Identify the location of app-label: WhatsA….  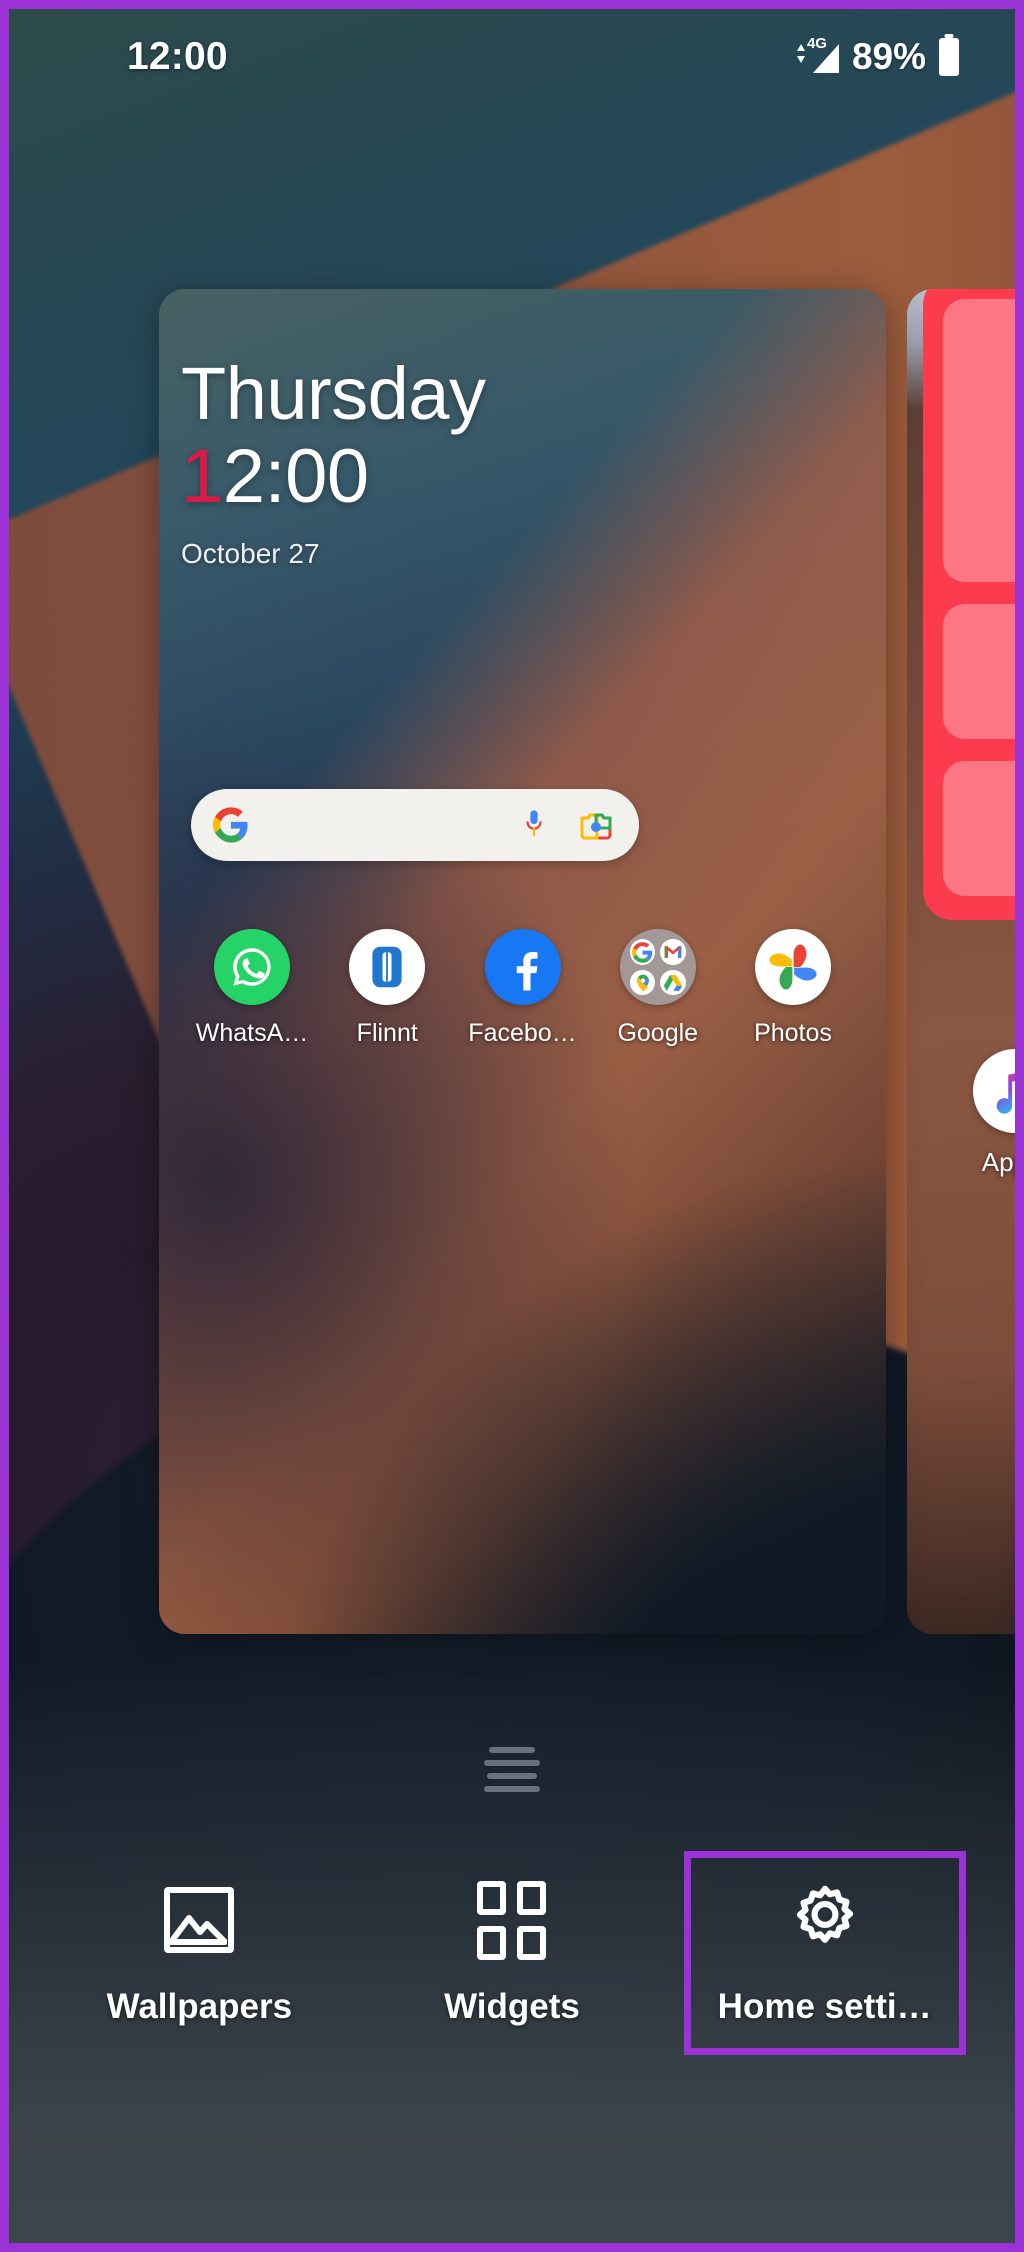
(252, 1033).